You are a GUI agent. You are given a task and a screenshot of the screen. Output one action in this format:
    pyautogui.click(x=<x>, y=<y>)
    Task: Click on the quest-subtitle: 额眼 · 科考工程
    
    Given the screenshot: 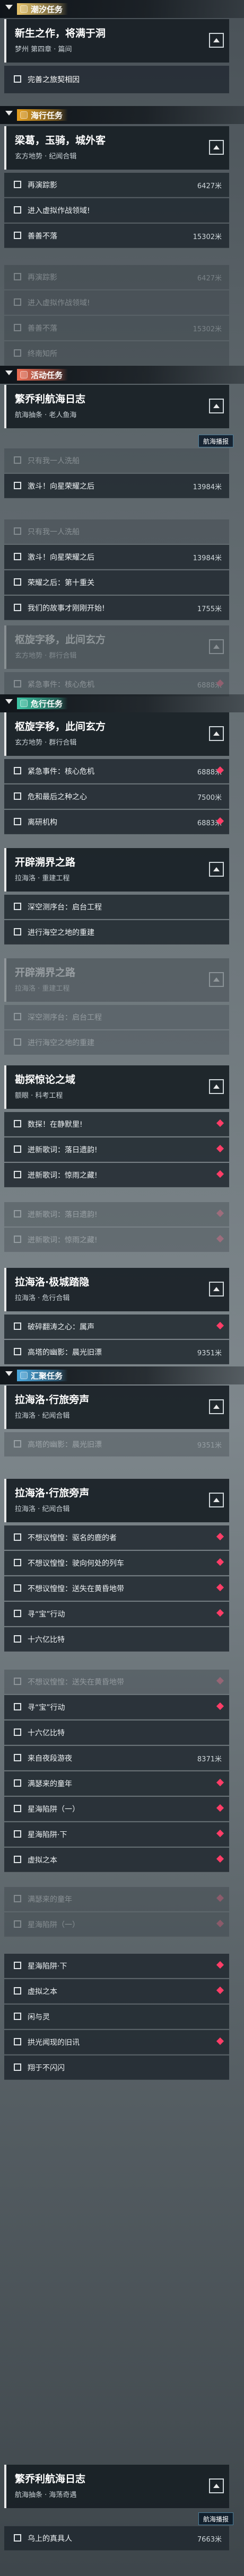 What is the action you would take?
    pyautogui.click(x=39, y=1096)
    